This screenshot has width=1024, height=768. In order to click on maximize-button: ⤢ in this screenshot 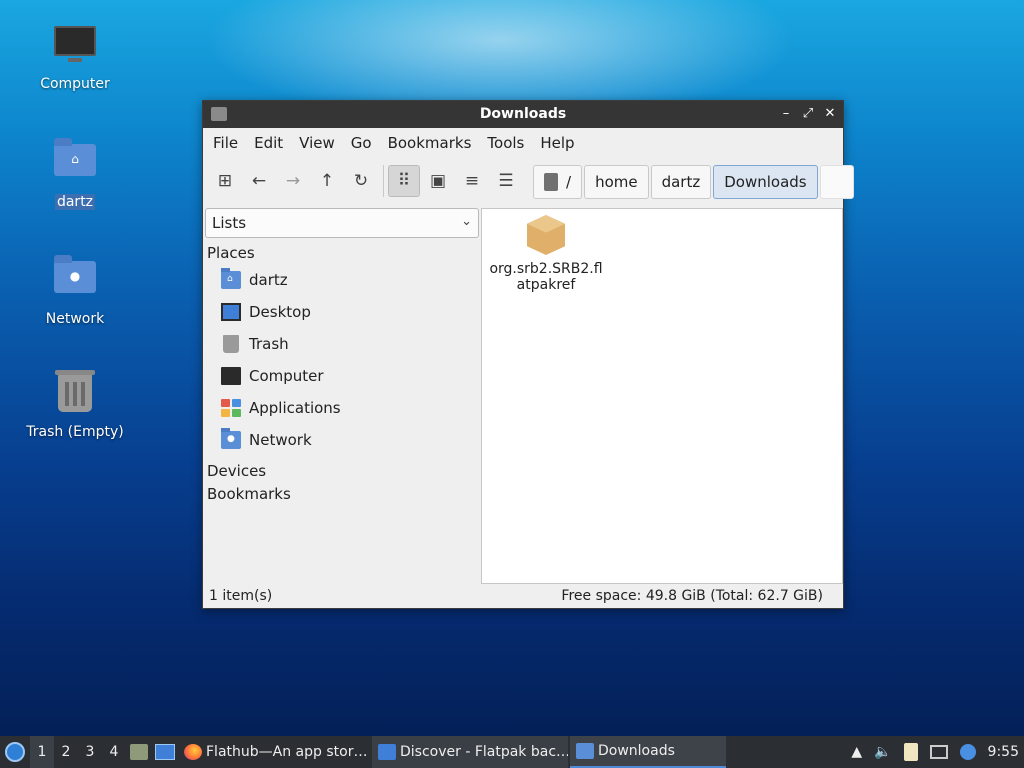, I will do `click(808, 114)`.